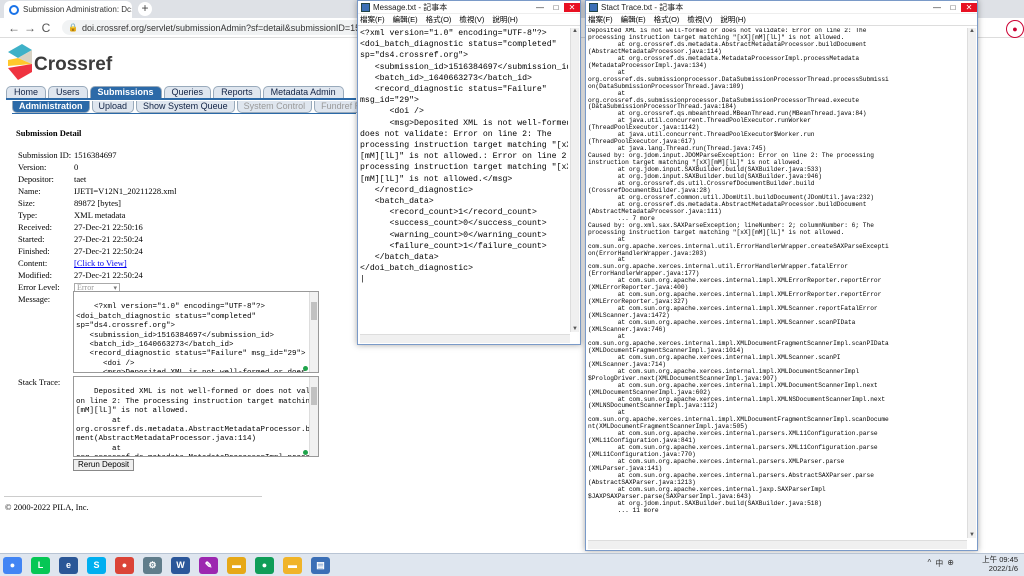 The image size is (1024, 576). Describe the element at coordinates (512, 564) in the screenshot. I see `taskbar: ● L e S ● ⚙ W ✎ ▬ ● ▬ ▤` at that location.